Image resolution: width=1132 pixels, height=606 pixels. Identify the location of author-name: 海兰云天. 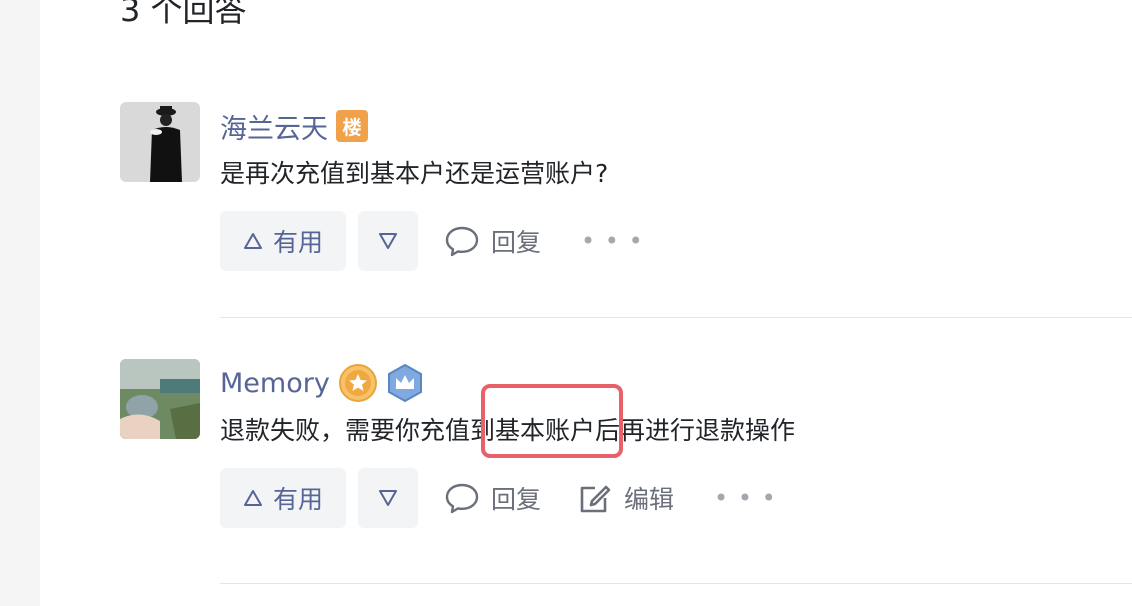
(274, 126).